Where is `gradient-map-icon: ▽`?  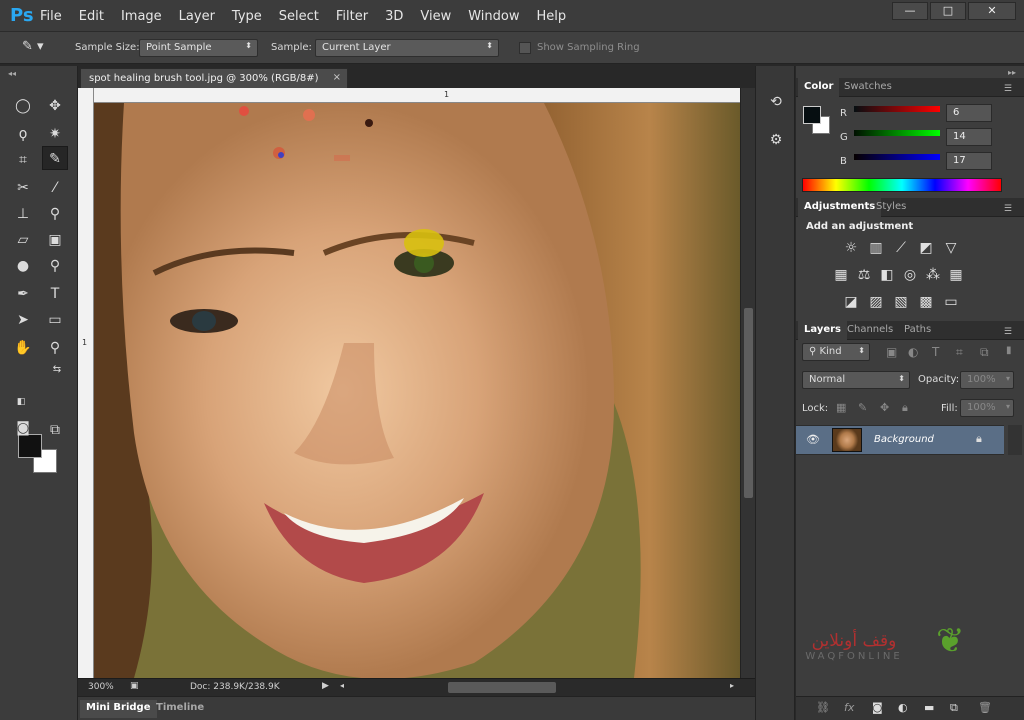 gradient-map-icon: ▽ is located at coordinates (951, 248).